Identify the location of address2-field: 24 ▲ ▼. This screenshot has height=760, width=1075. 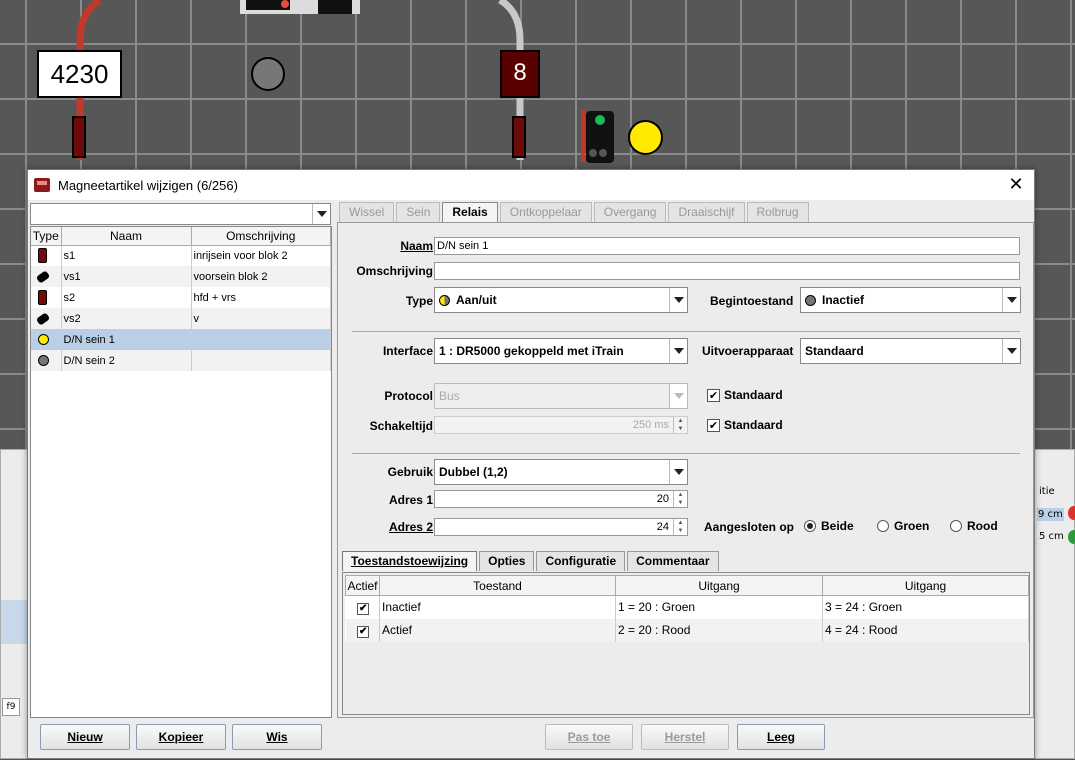
(561, 527).